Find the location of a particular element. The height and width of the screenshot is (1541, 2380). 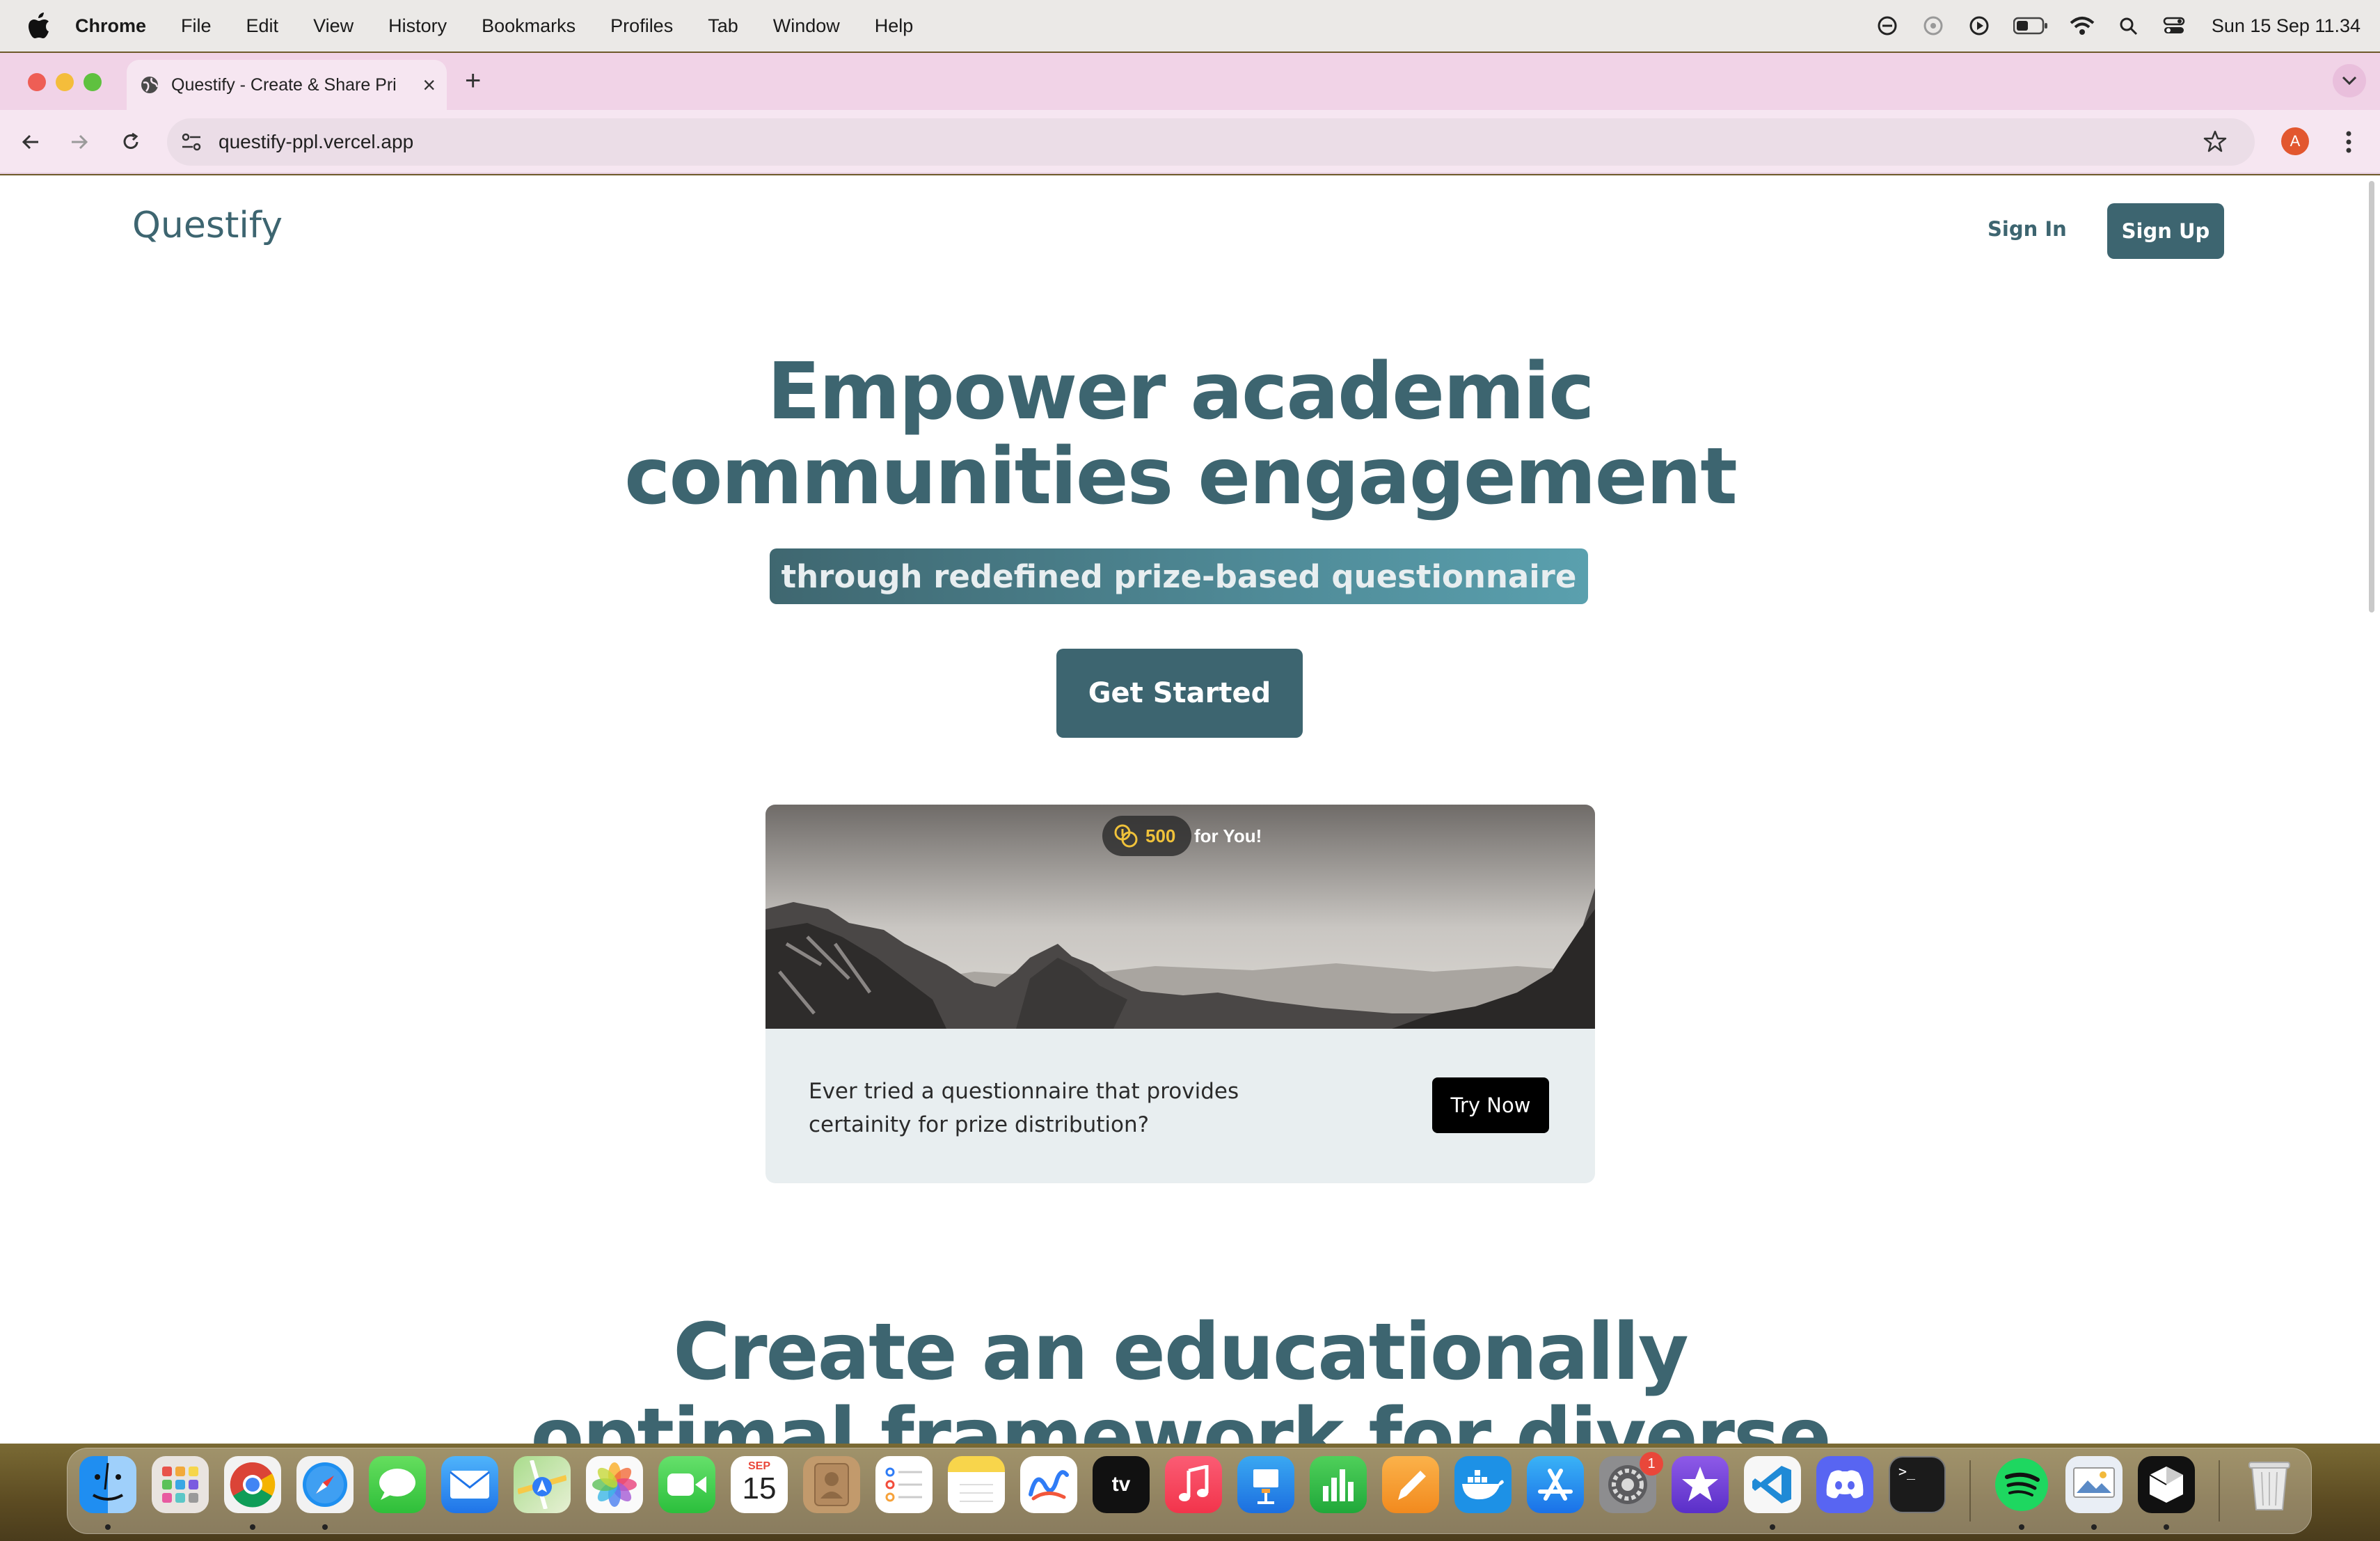

site-logo: Questify is located at coordinates (207, 225).